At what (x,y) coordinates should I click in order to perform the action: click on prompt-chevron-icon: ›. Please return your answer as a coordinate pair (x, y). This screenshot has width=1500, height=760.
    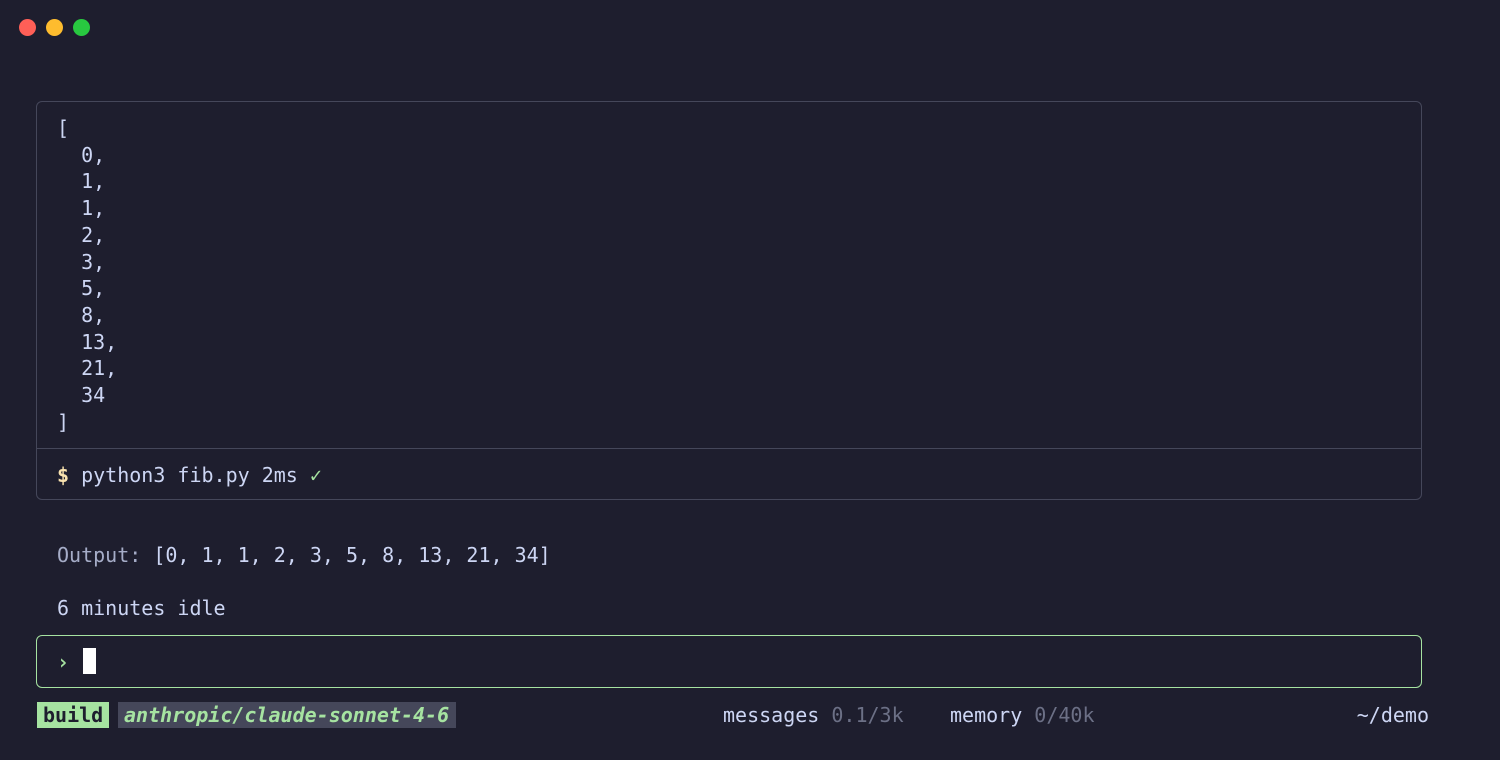
    Looking at the image, I should click on (63, 662).